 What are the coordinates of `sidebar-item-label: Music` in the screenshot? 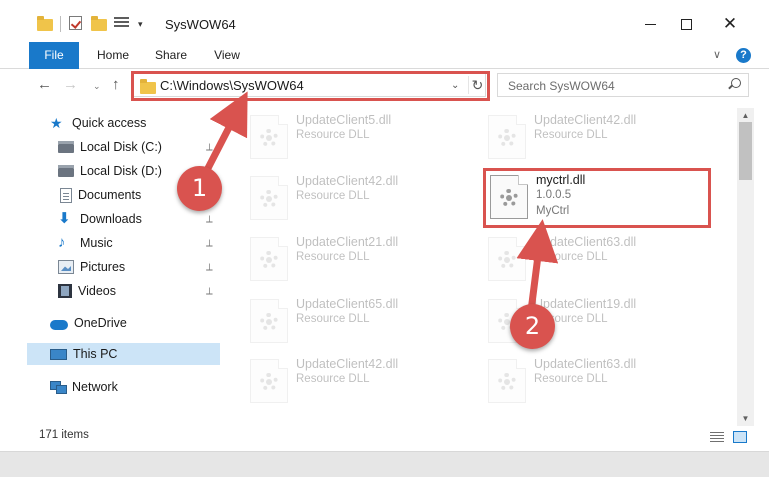 It's located at (96, 243).